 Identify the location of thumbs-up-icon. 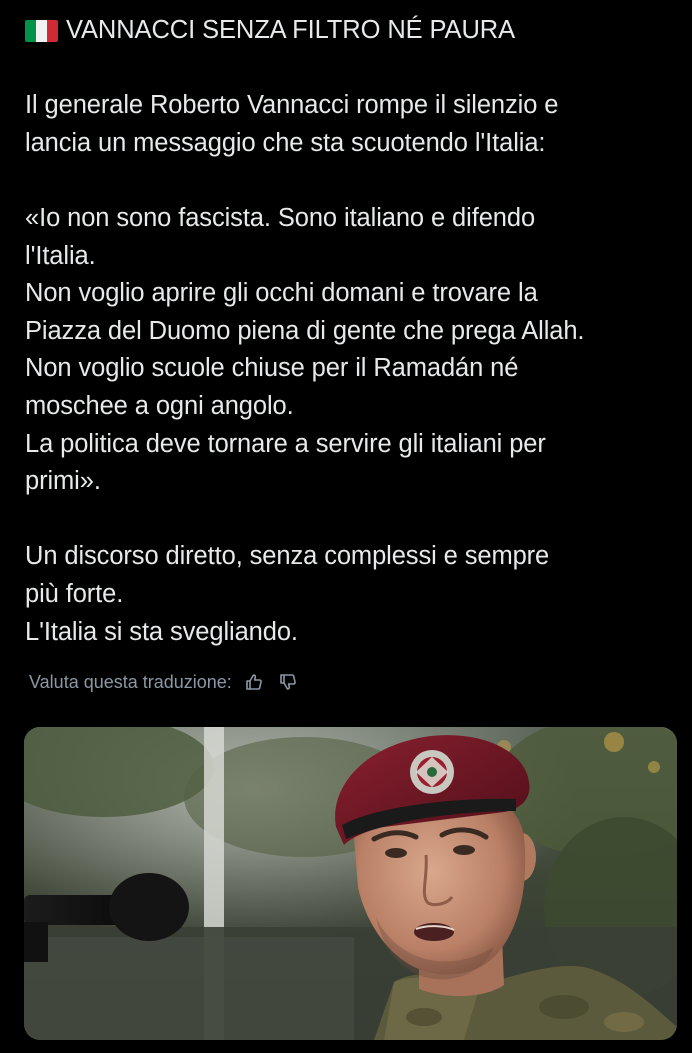
(254, 682).